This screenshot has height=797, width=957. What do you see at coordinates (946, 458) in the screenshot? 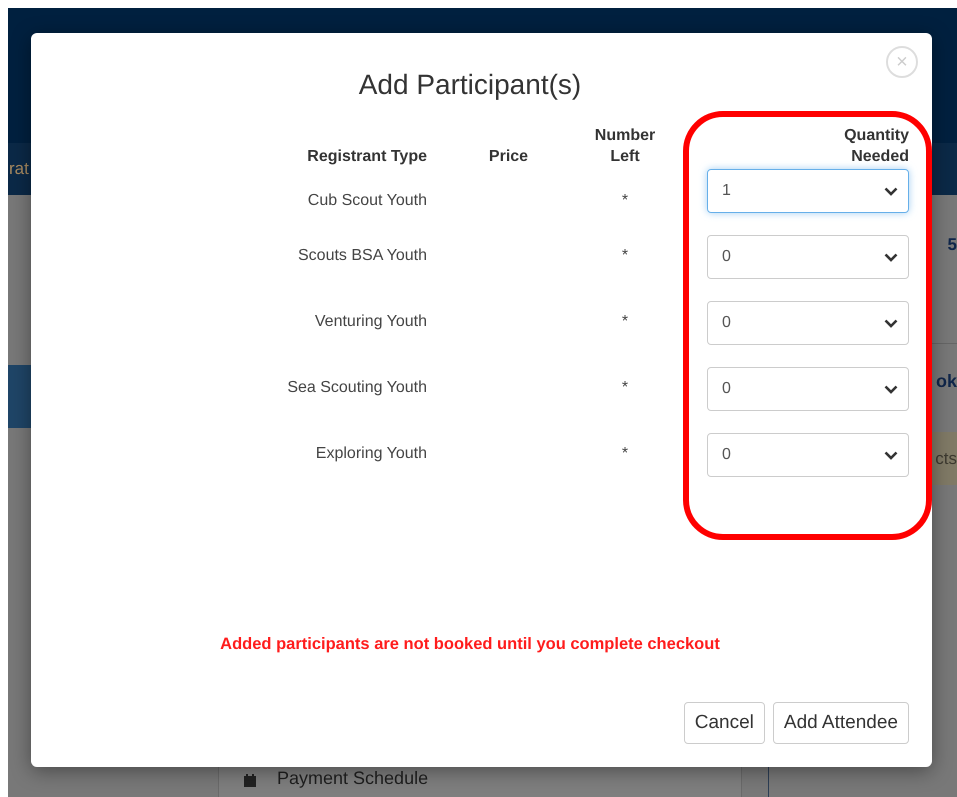
I see `notice-fragment: cts` at bounding box center [946, 458].